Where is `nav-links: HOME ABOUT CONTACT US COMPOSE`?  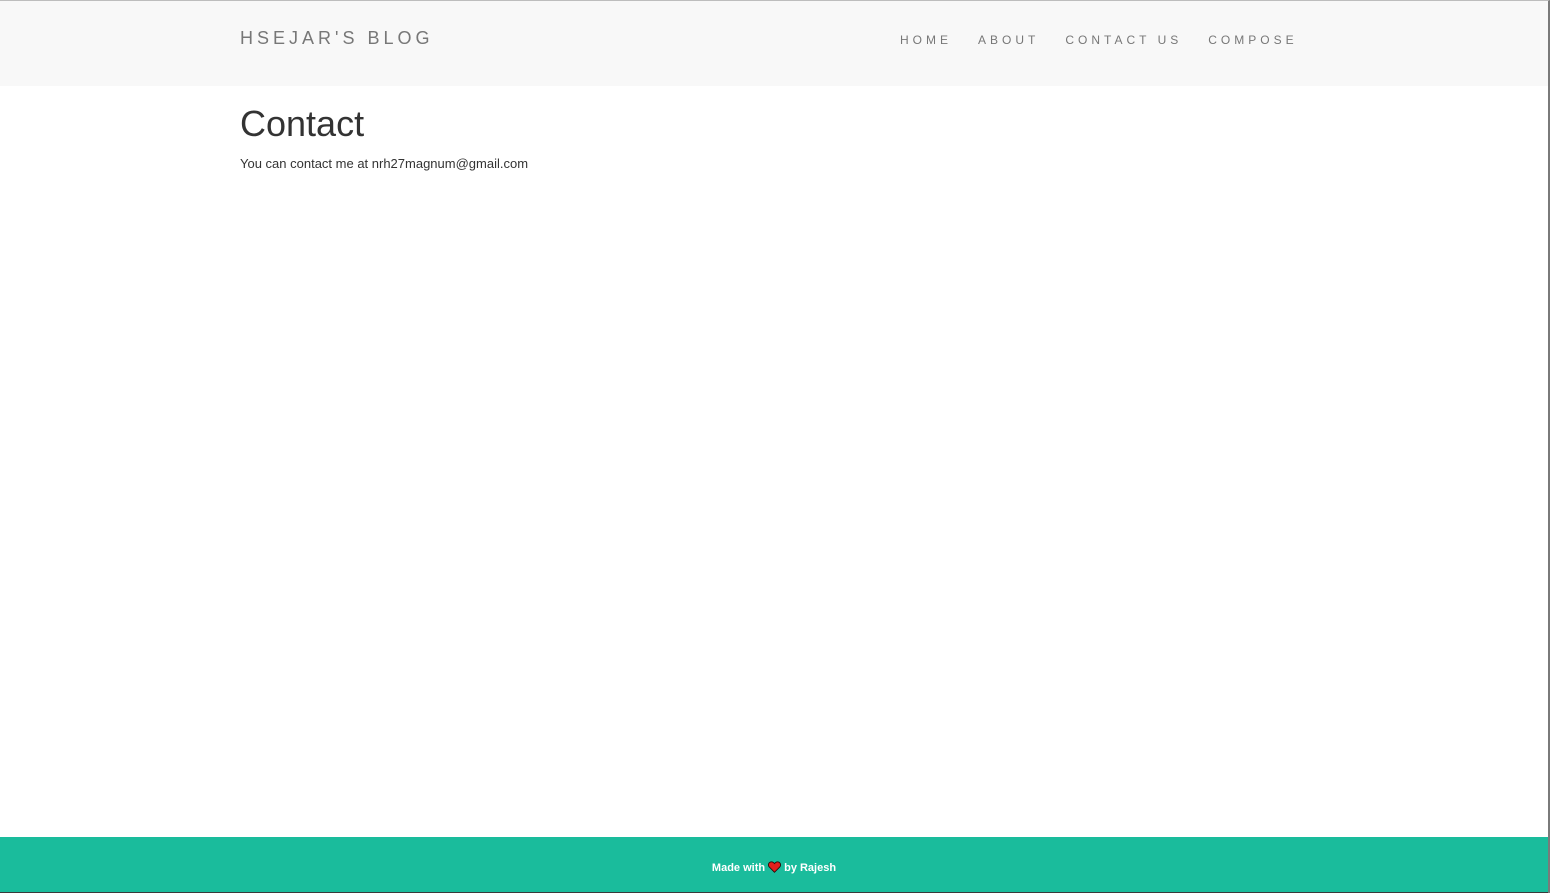
nav-links: HOME ABOUT CONTACT US COMPOSE is located at coordinates (1099, 40).